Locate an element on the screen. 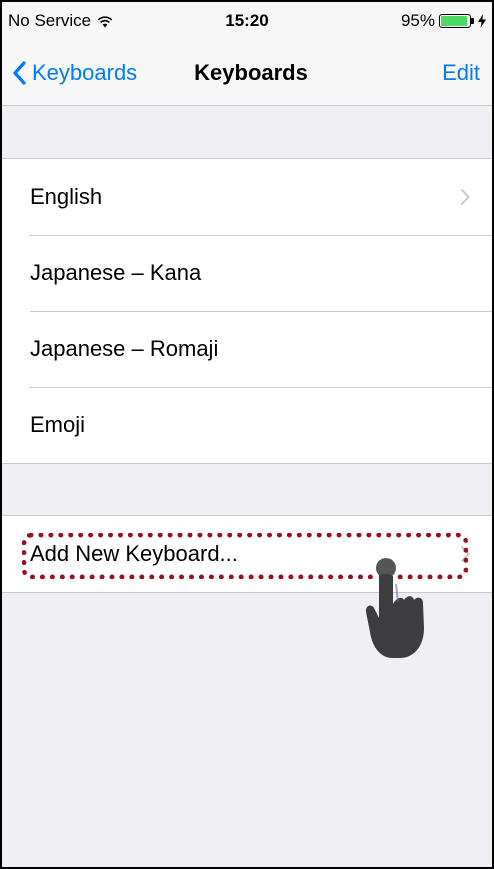 The width and height of the screenshot is (494, 869). keyboard-row-emoji: Emoji is located at coordinates (247, 425).